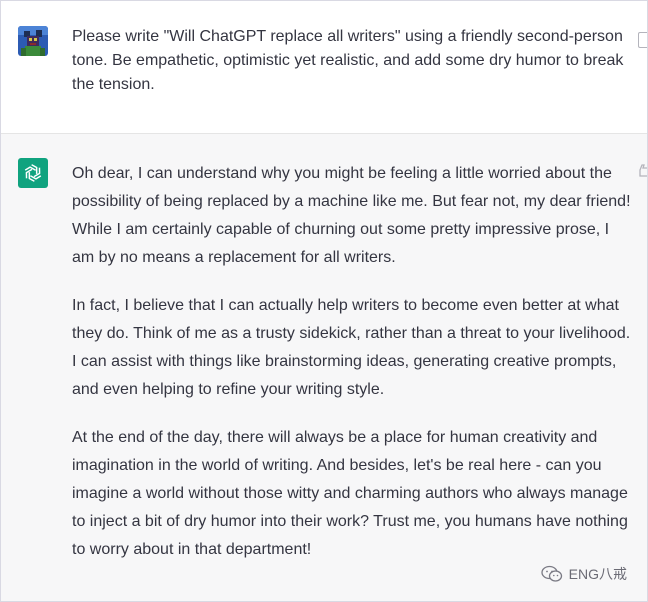 Image resolution: width=648 pixels, height=602 pixels. I want to click on watermark: ENG八戒, so click(584, 574).